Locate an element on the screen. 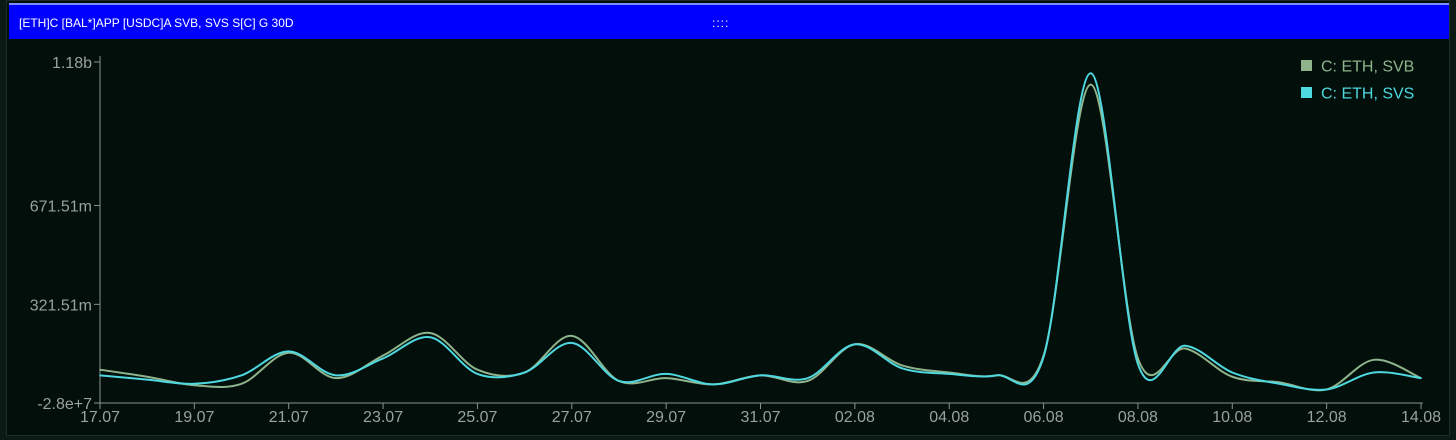 The width and height of the screenshot is (1456, 440). x-tick-label: 29.07 is located at coordinates (666, 417).